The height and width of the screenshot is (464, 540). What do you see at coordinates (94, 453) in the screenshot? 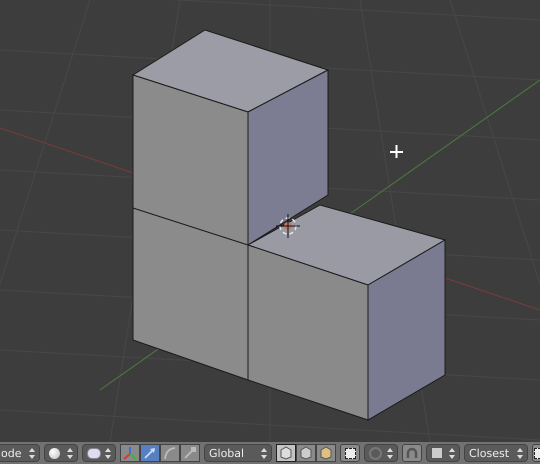
I see `pivot-icon` at bounding box center [94, 453].